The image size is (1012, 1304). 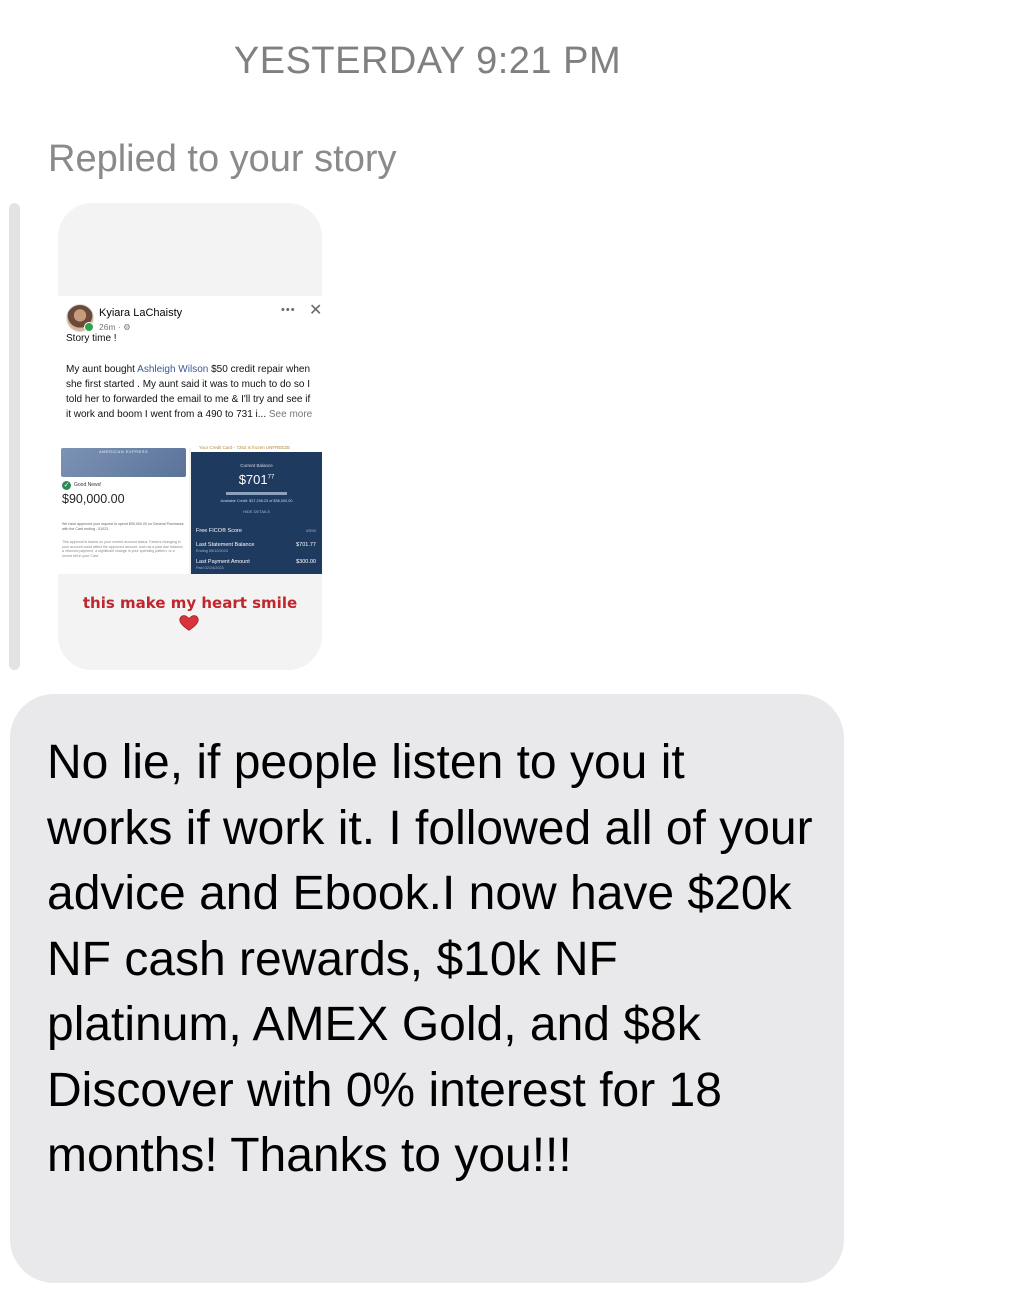 What do you see at coordinates (124, 451) in the screenshot?
I see `card-brand: AMERICAN EXPRESS` at bounding box center [124, 451].